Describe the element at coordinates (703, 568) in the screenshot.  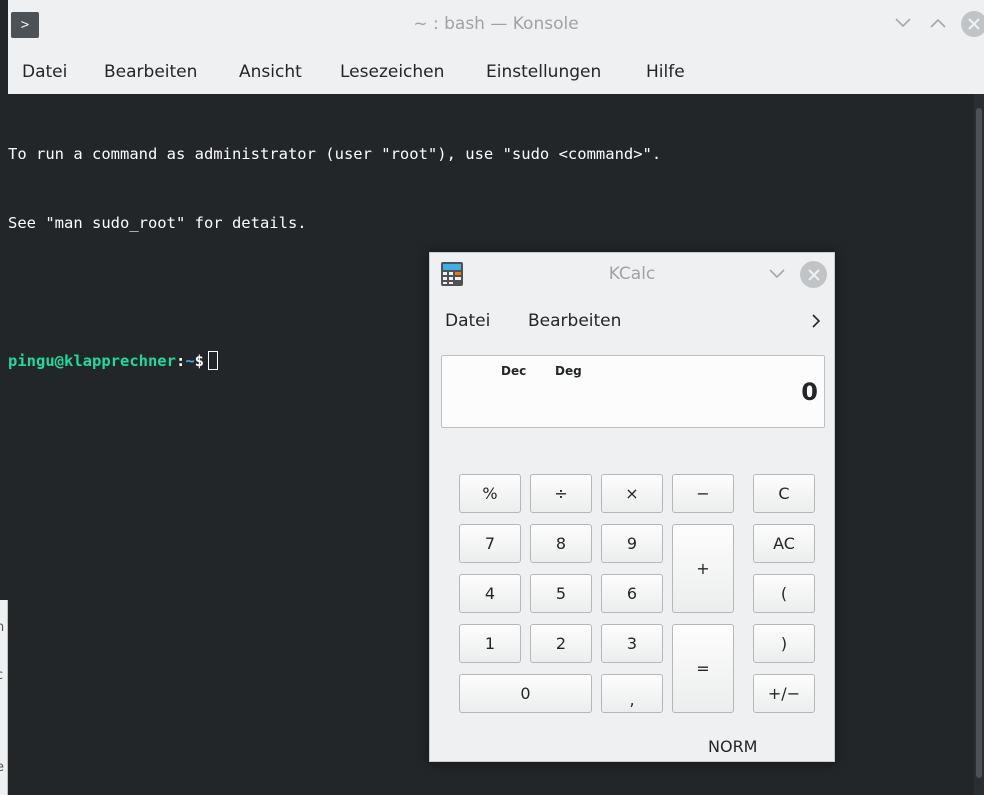
I see `plus-button: +` at that location.